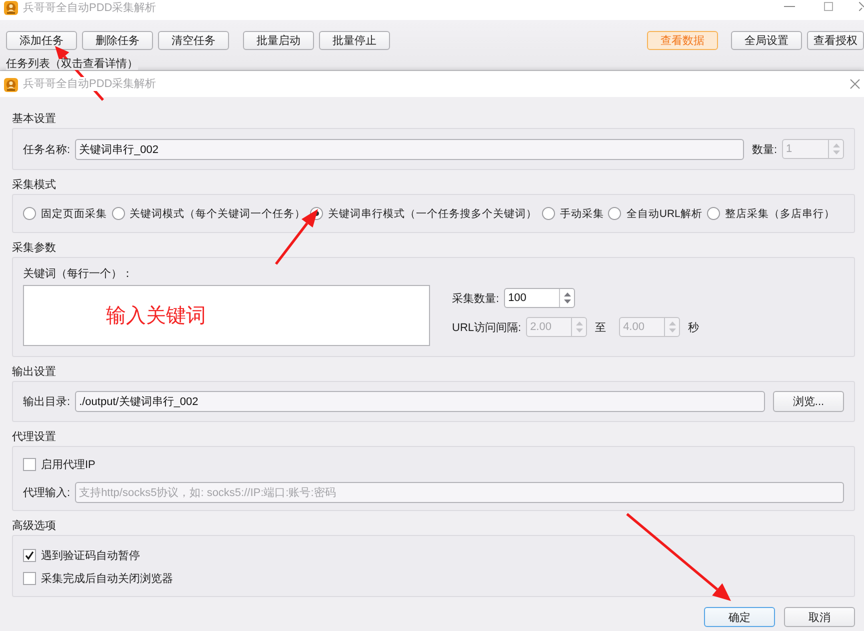  What do you see at coordinates (476, 299) in the screenshot?
I see `field-label: 采集数量:` at bounding box center [476, 299].